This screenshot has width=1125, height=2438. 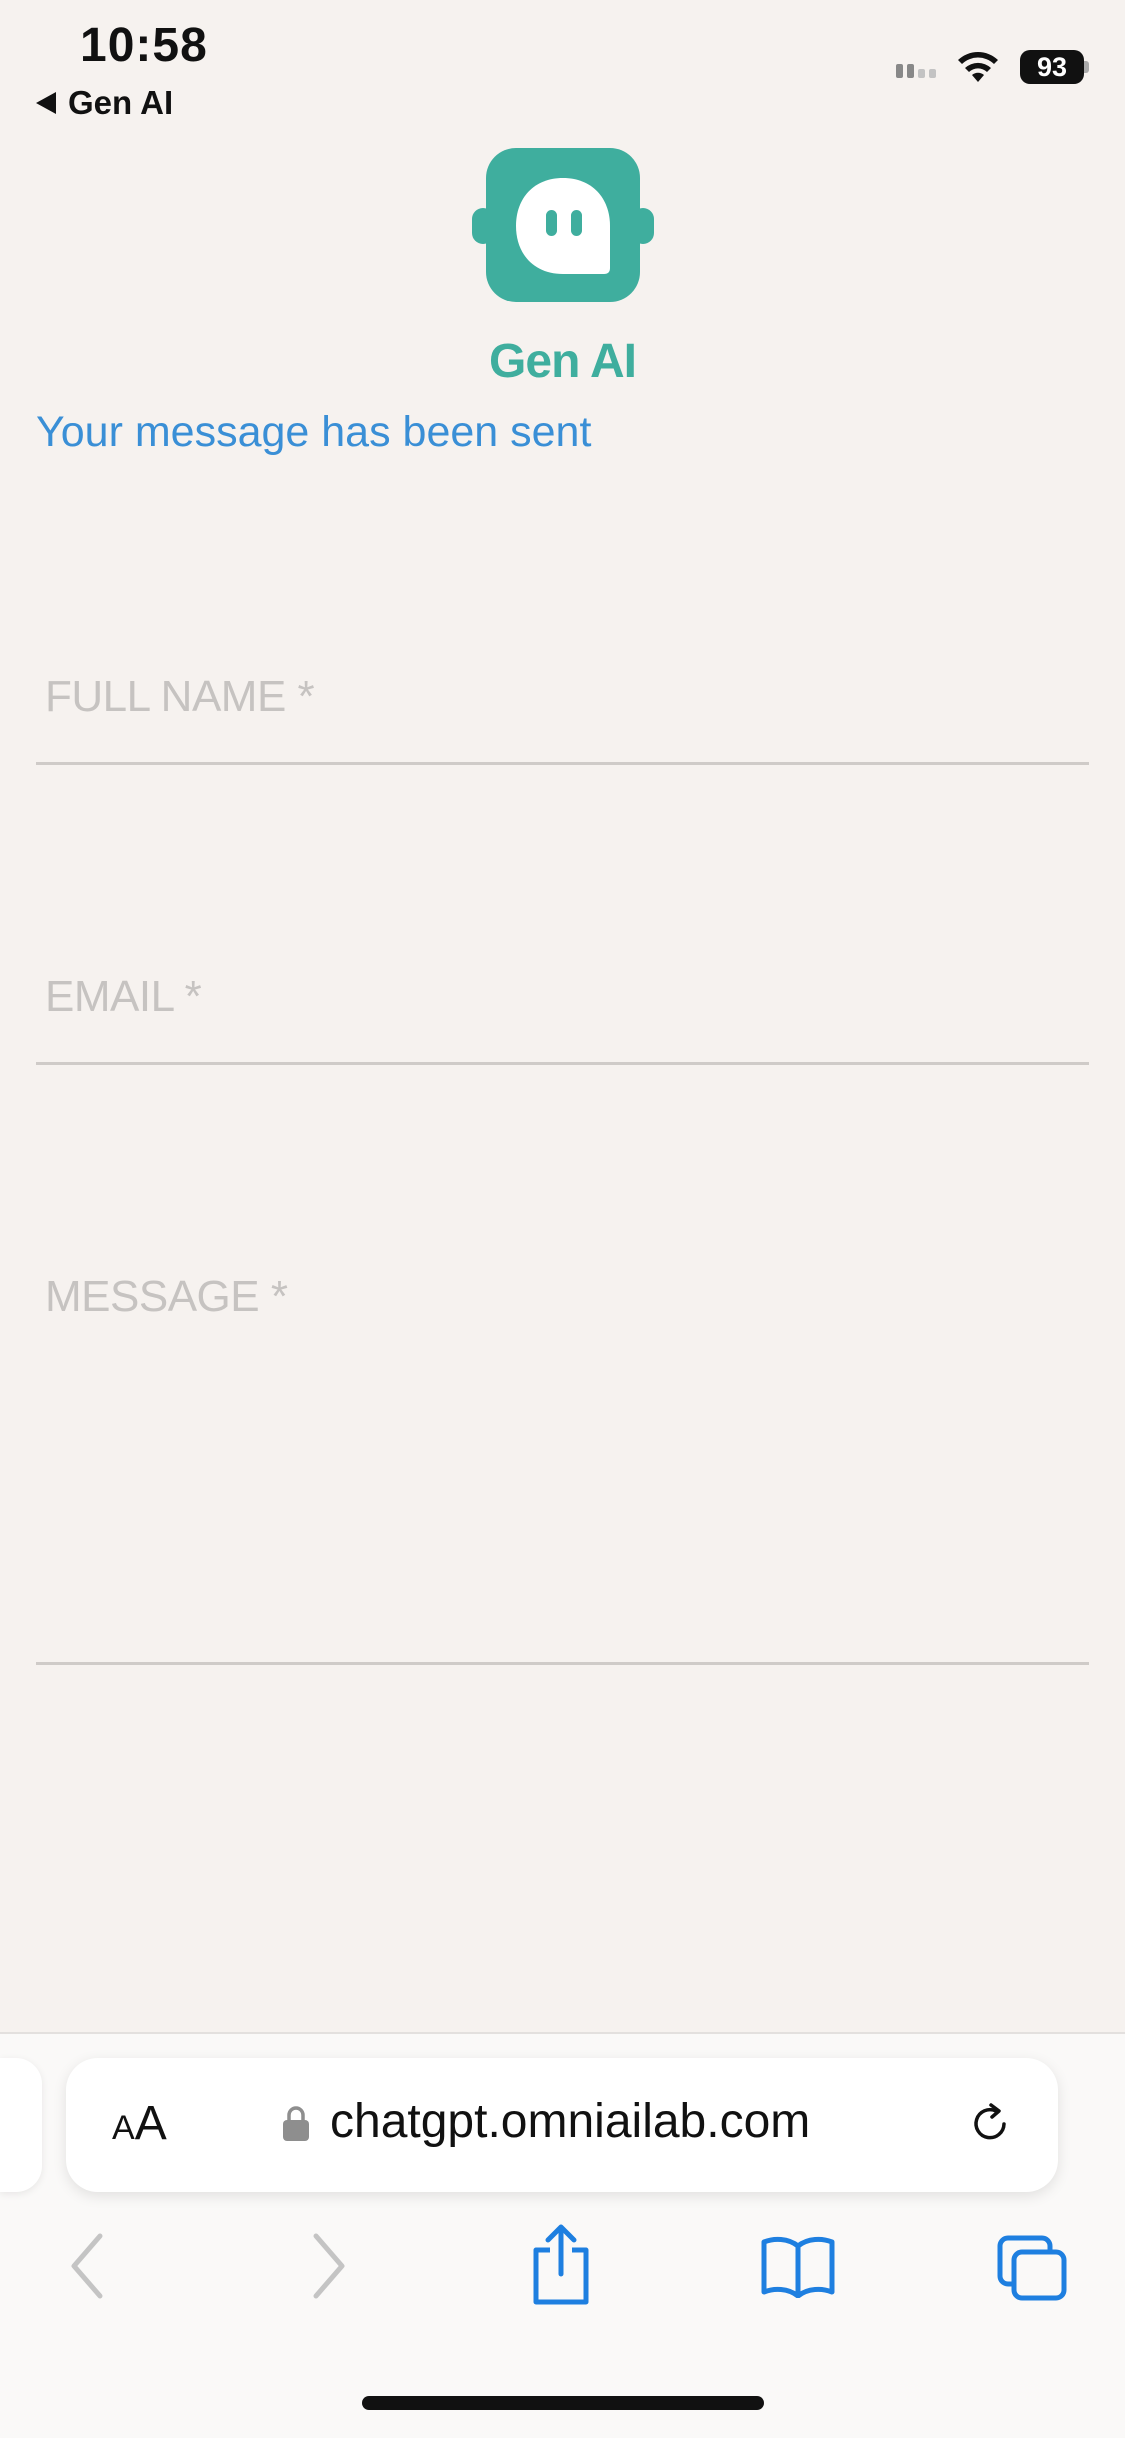 I want to click on previous-tab-card, so click(x=21, y=2125).